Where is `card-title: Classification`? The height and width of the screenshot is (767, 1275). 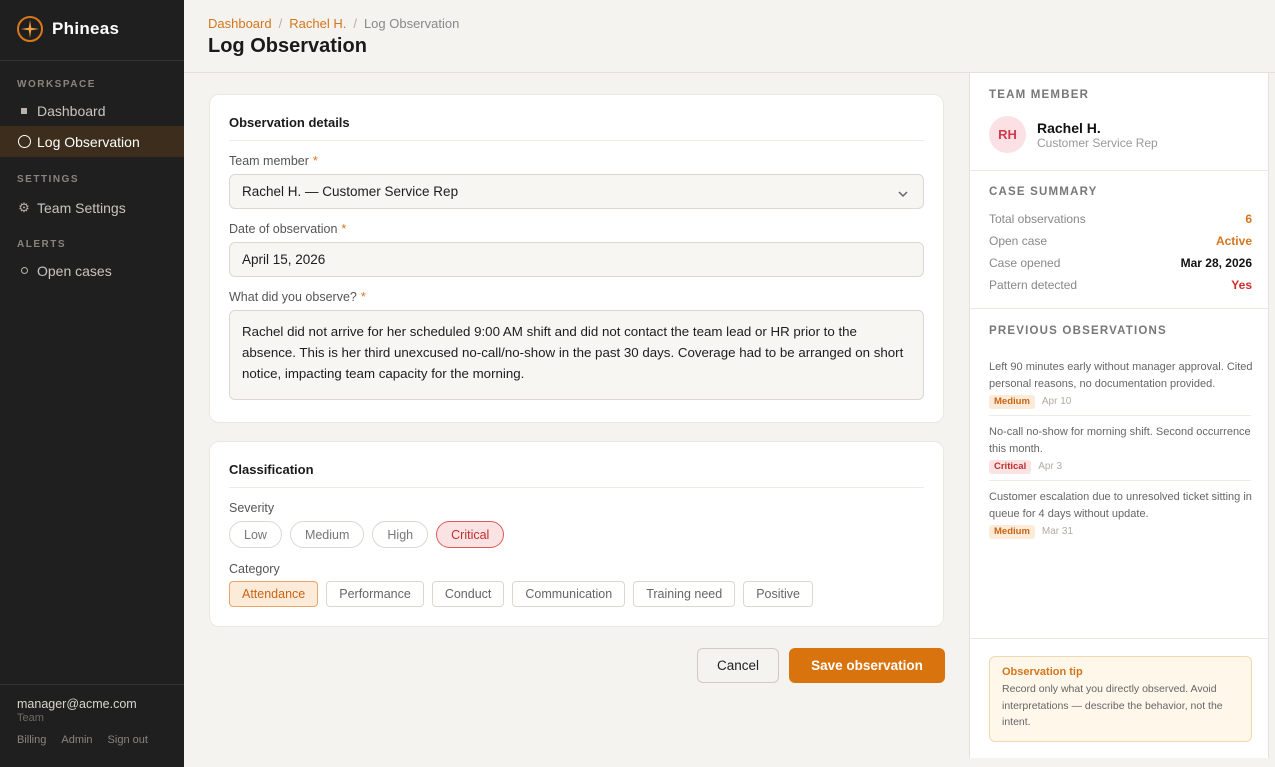 card-title: Classification is located at coordinates (271, 469).